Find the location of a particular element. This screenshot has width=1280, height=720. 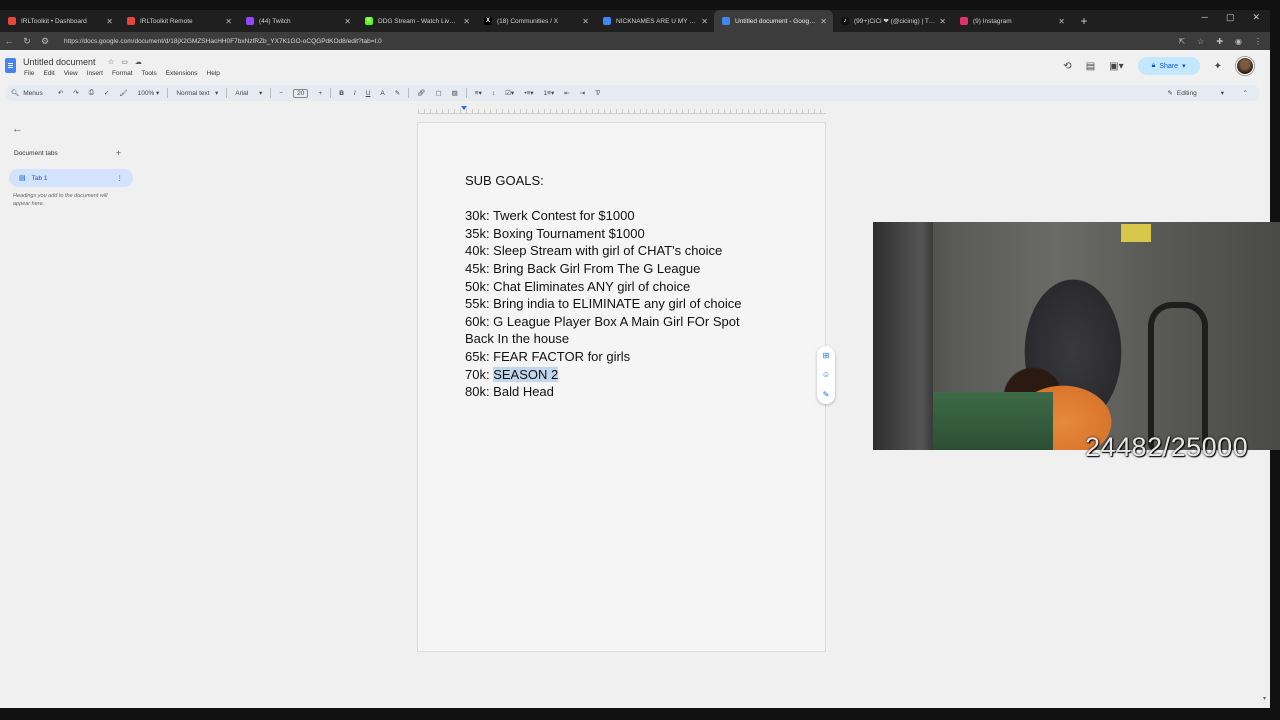

menu-item-tools: Tools is located at coordinates (149, 73).